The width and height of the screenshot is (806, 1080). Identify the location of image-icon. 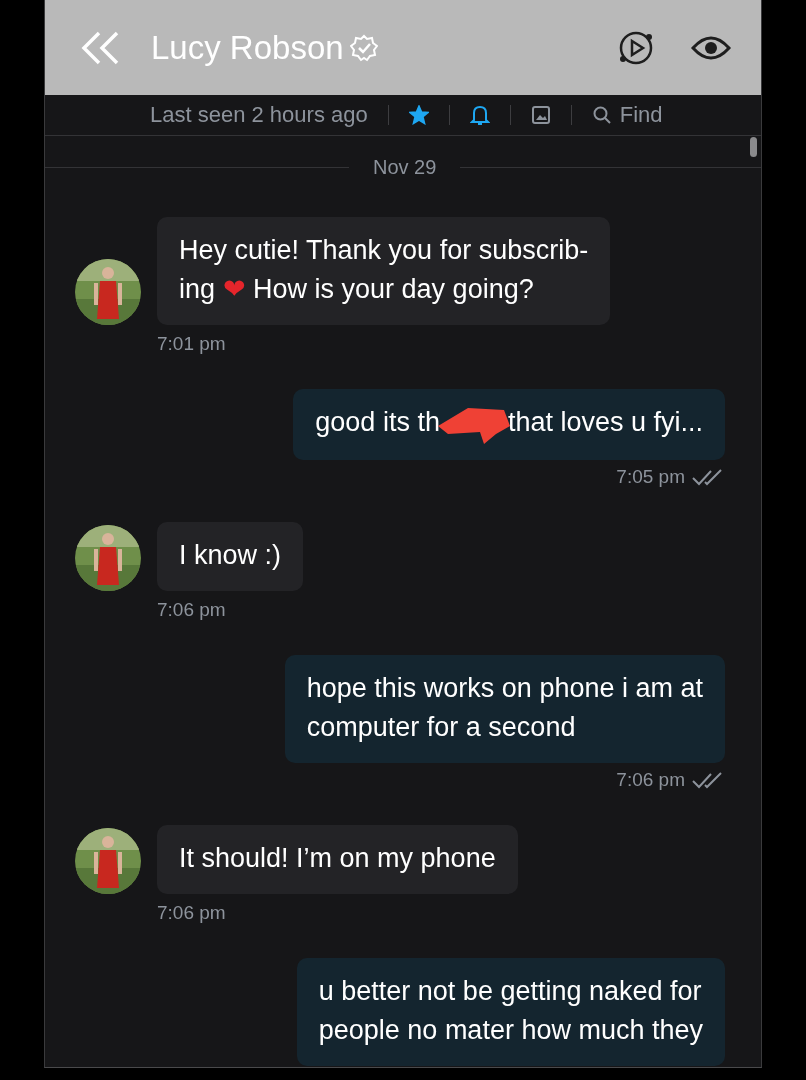
(540, 115).